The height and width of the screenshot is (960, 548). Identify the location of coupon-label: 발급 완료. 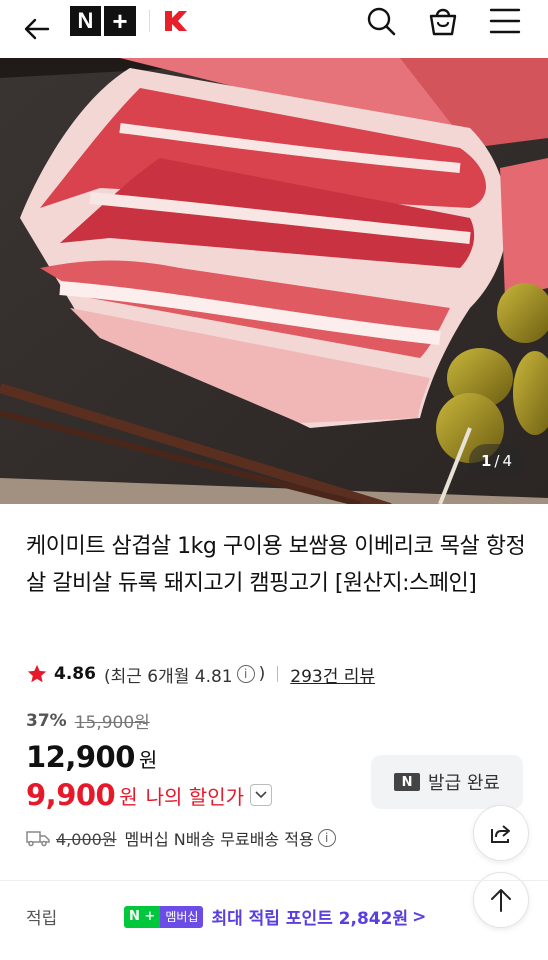
(464, 783).